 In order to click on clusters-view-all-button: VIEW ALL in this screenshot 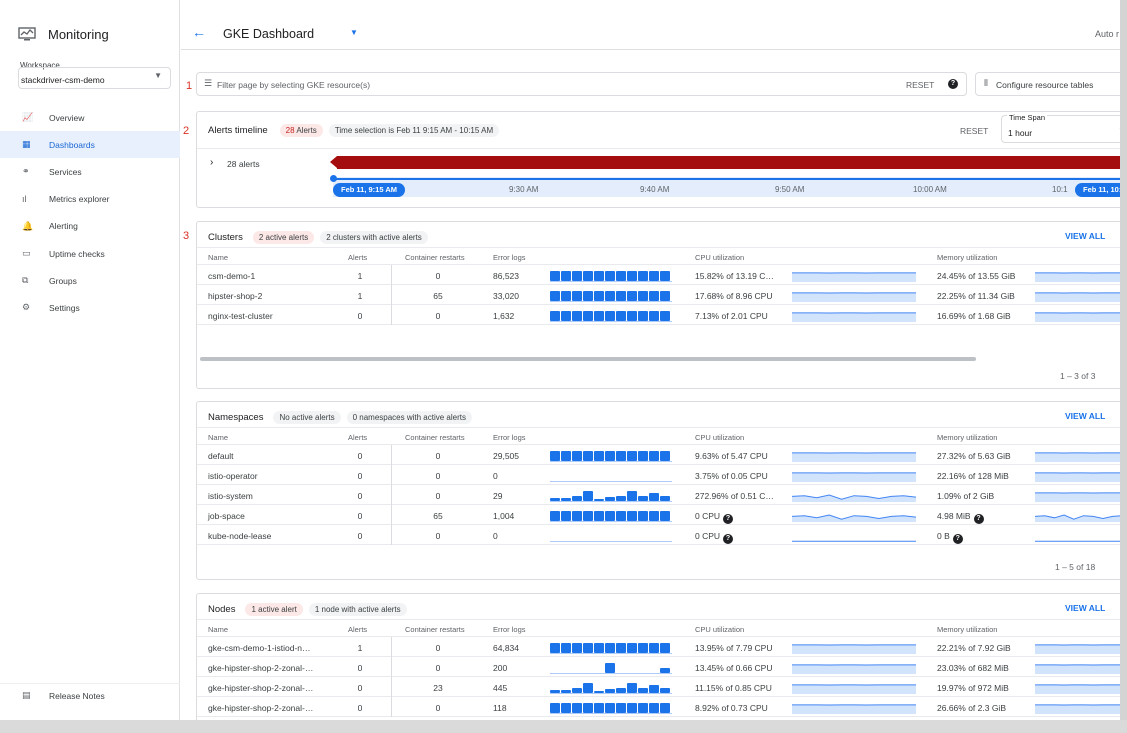, I will do `click(1085, 236)`.